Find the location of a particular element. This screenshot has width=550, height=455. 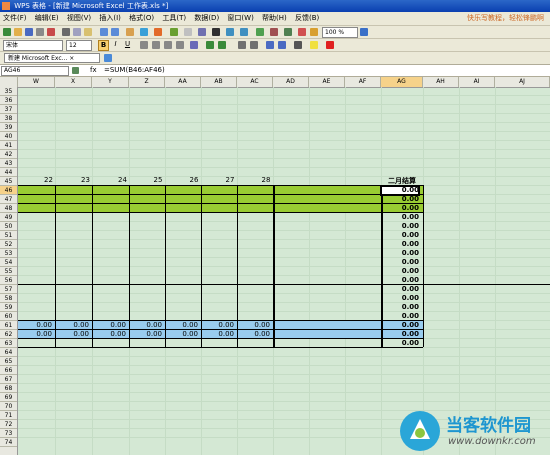

currency-icon is located at coordinates (210, 45).